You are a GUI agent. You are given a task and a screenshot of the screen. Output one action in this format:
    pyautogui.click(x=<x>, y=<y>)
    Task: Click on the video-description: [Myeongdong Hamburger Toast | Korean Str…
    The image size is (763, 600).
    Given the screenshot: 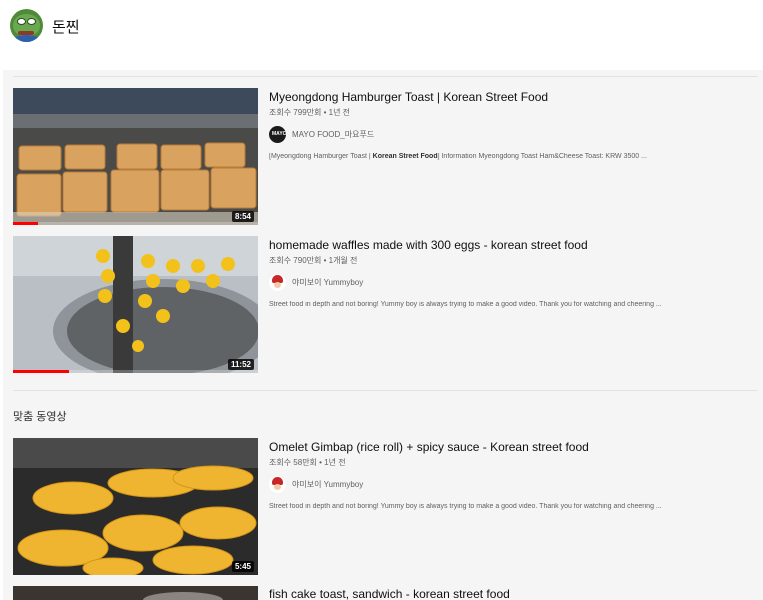 What is the action you would take?
    pyautogui.click(x=512, y=156)
    